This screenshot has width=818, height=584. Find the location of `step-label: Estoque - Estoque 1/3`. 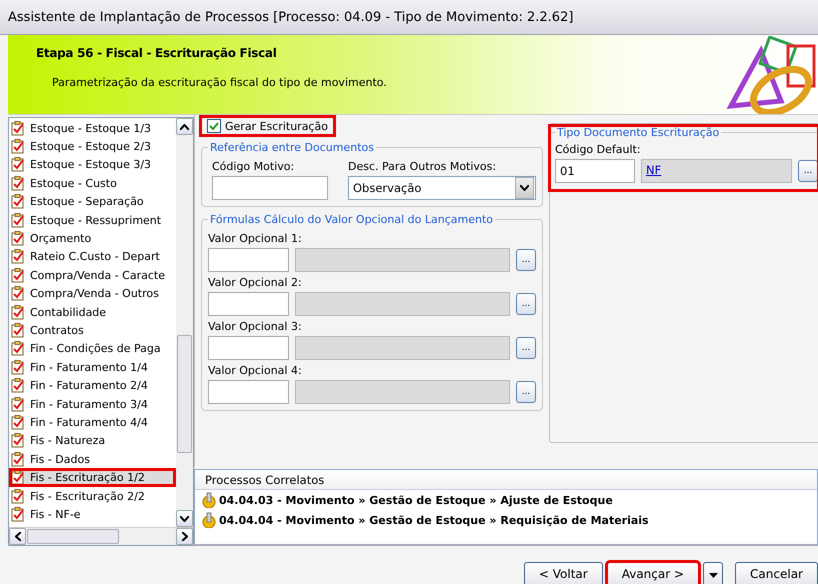

step-label: Estoque - Estoque 1/3 is located at coordinates (91, 128).